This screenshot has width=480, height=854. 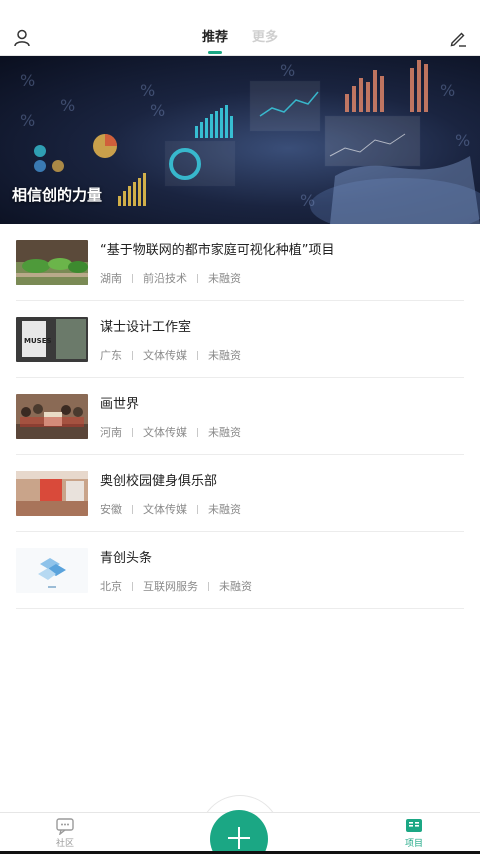 What do you see at coordinates (111, 432) in the screenshot?
I see `project-region: 河南` at bounding box center [111, 432].